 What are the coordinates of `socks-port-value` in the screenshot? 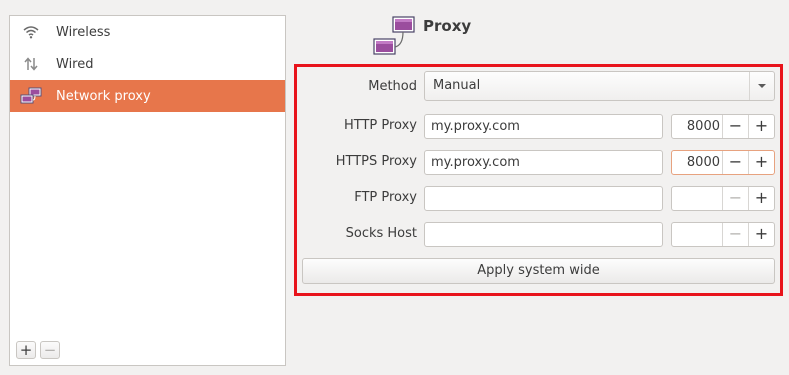 It's located at (696, 234).